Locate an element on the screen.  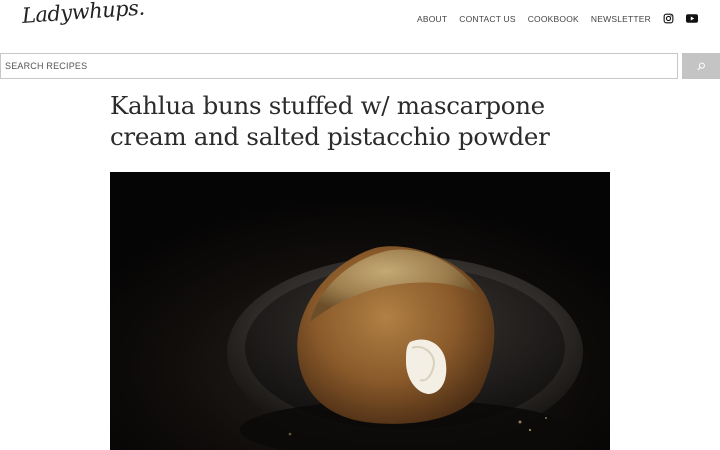
site-logo: Ladywhups. is located at coordinates (83, 14).